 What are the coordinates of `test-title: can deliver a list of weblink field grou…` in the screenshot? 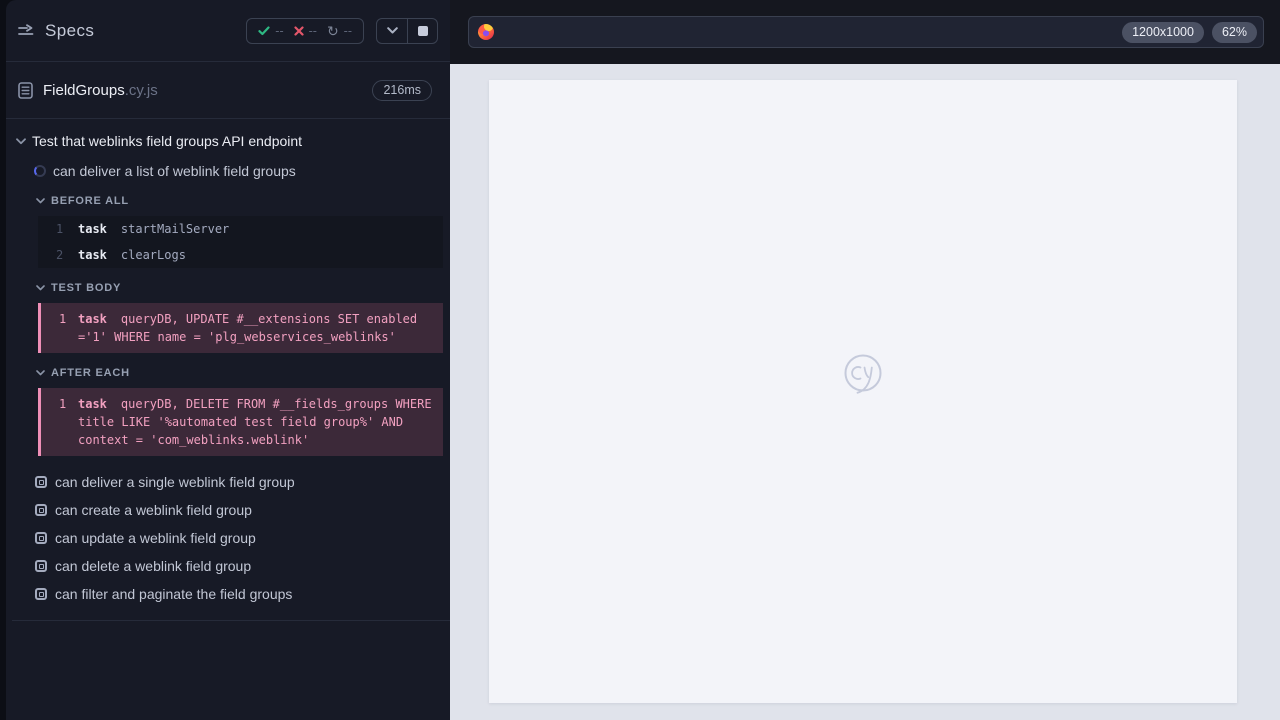 It's located at (174, 171).